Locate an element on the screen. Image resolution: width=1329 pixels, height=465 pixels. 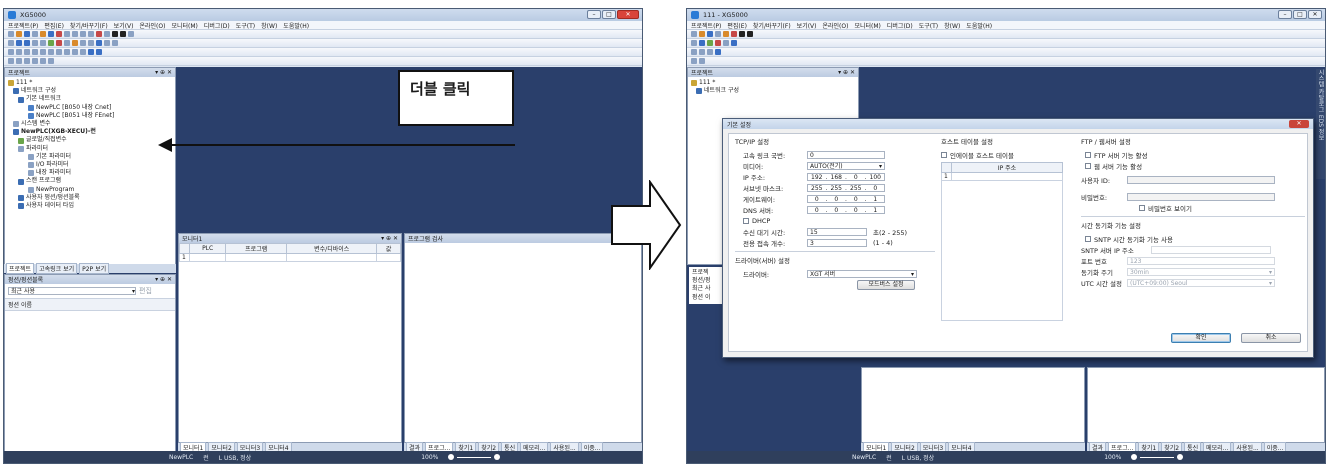
break-icon is located at coordinates (115, 43).